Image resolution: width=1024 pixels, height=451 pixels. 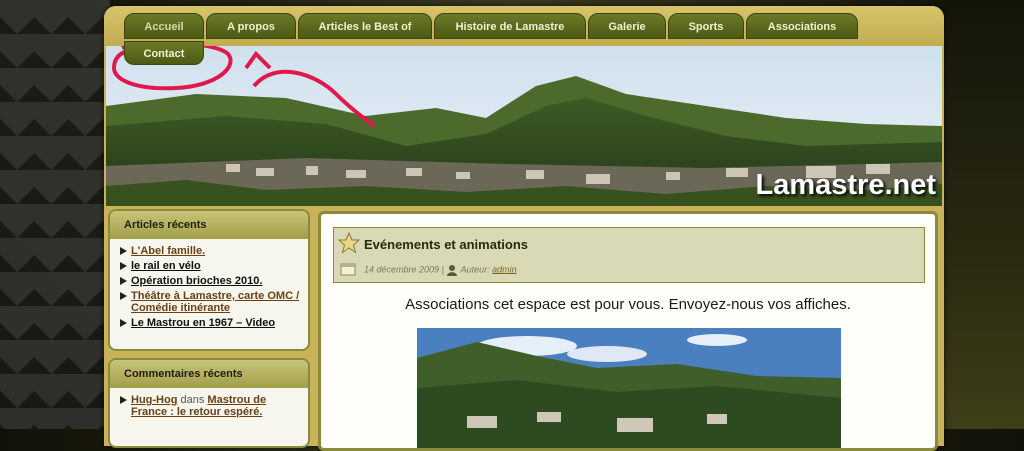 What do you see at coordinates (349, 243) in the screenshot?
I see `star-icon` at bounding box center [349, 243].